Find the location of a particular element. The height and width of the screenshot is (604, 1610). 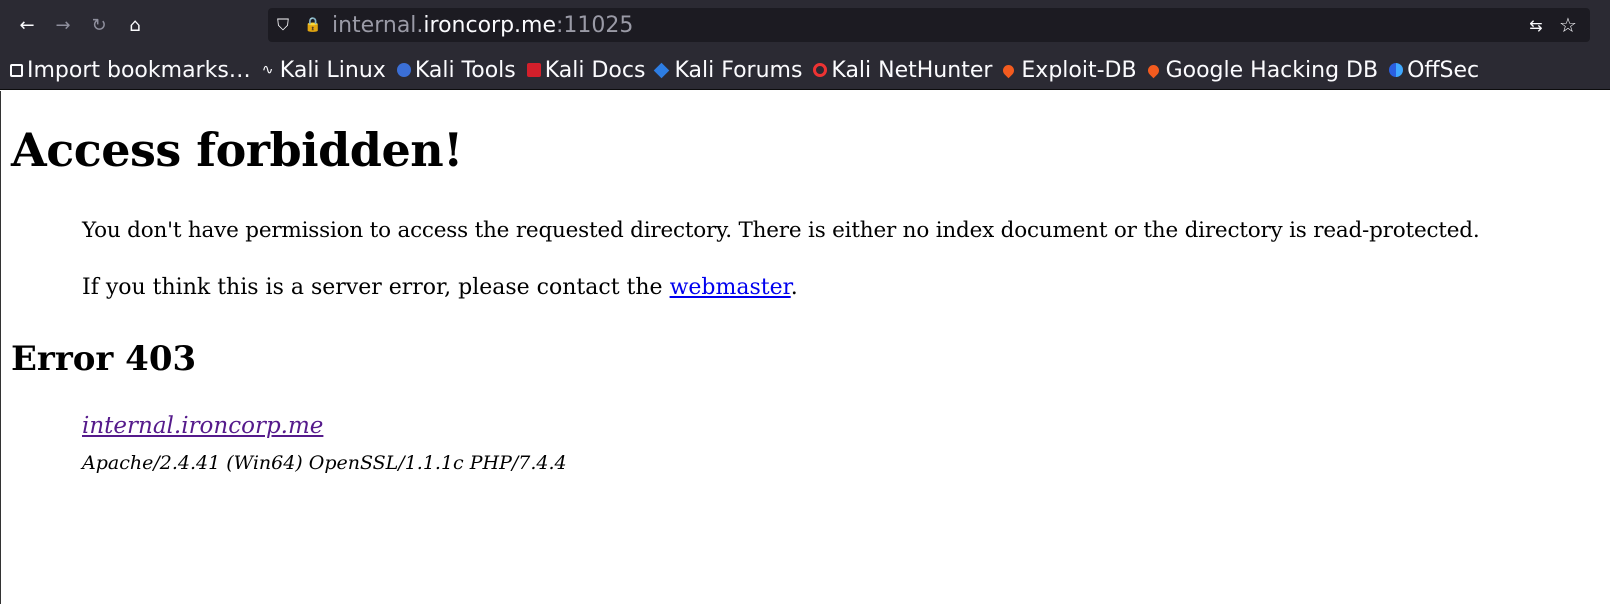

bookmark-exploit-db: Exploit-DB is located at coordinates (1069, 70).